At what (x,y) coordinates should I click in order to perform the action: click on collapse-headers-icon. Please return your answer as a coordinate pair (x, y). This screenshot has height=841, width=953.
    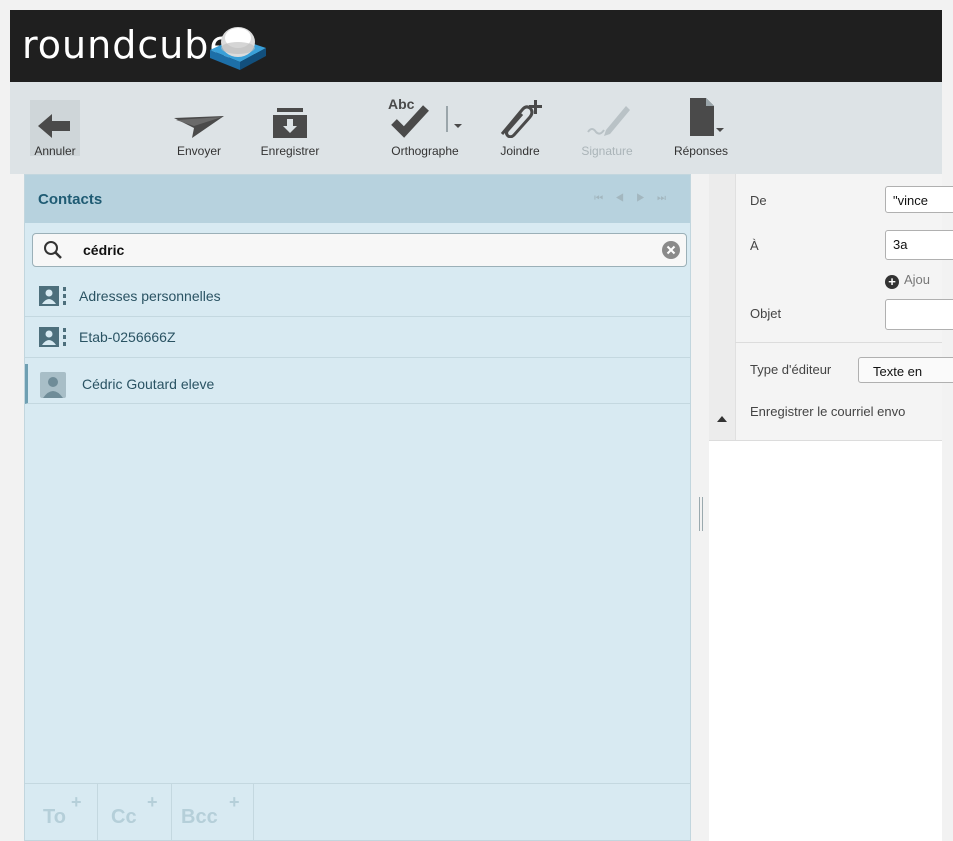
    Looking at the image, I should click on (722, 419).